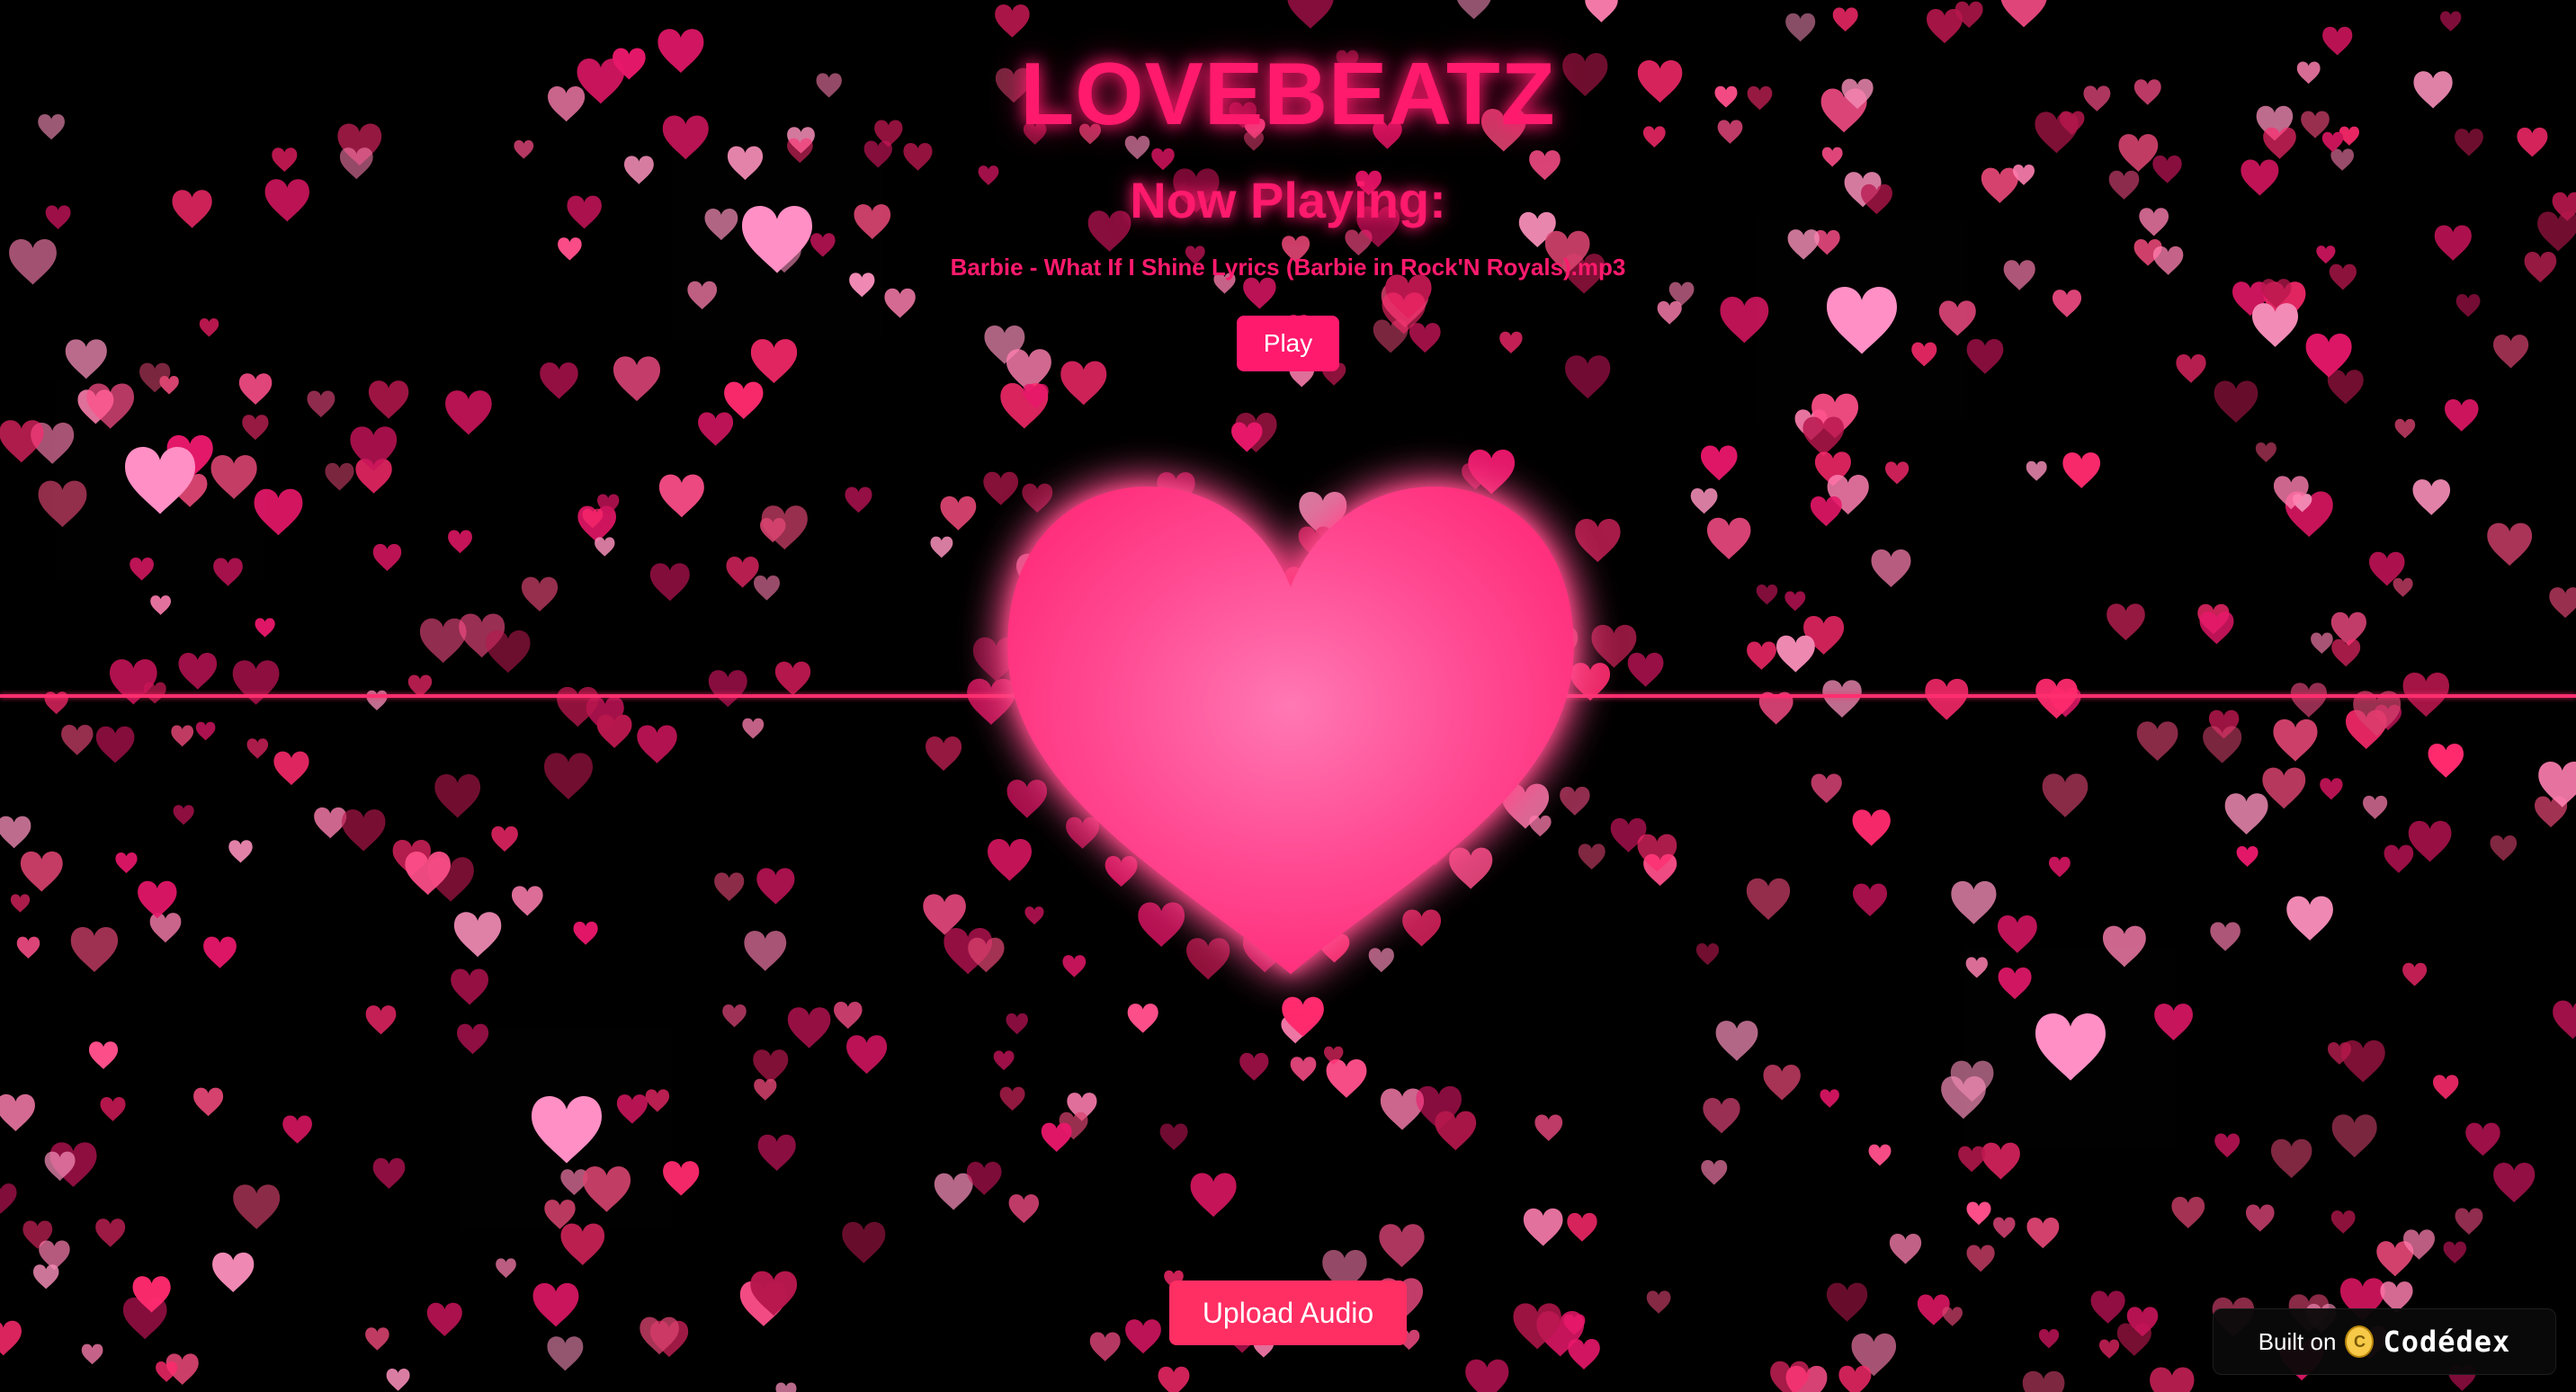  I want to click on play-button: Play, so click(1288, 343).